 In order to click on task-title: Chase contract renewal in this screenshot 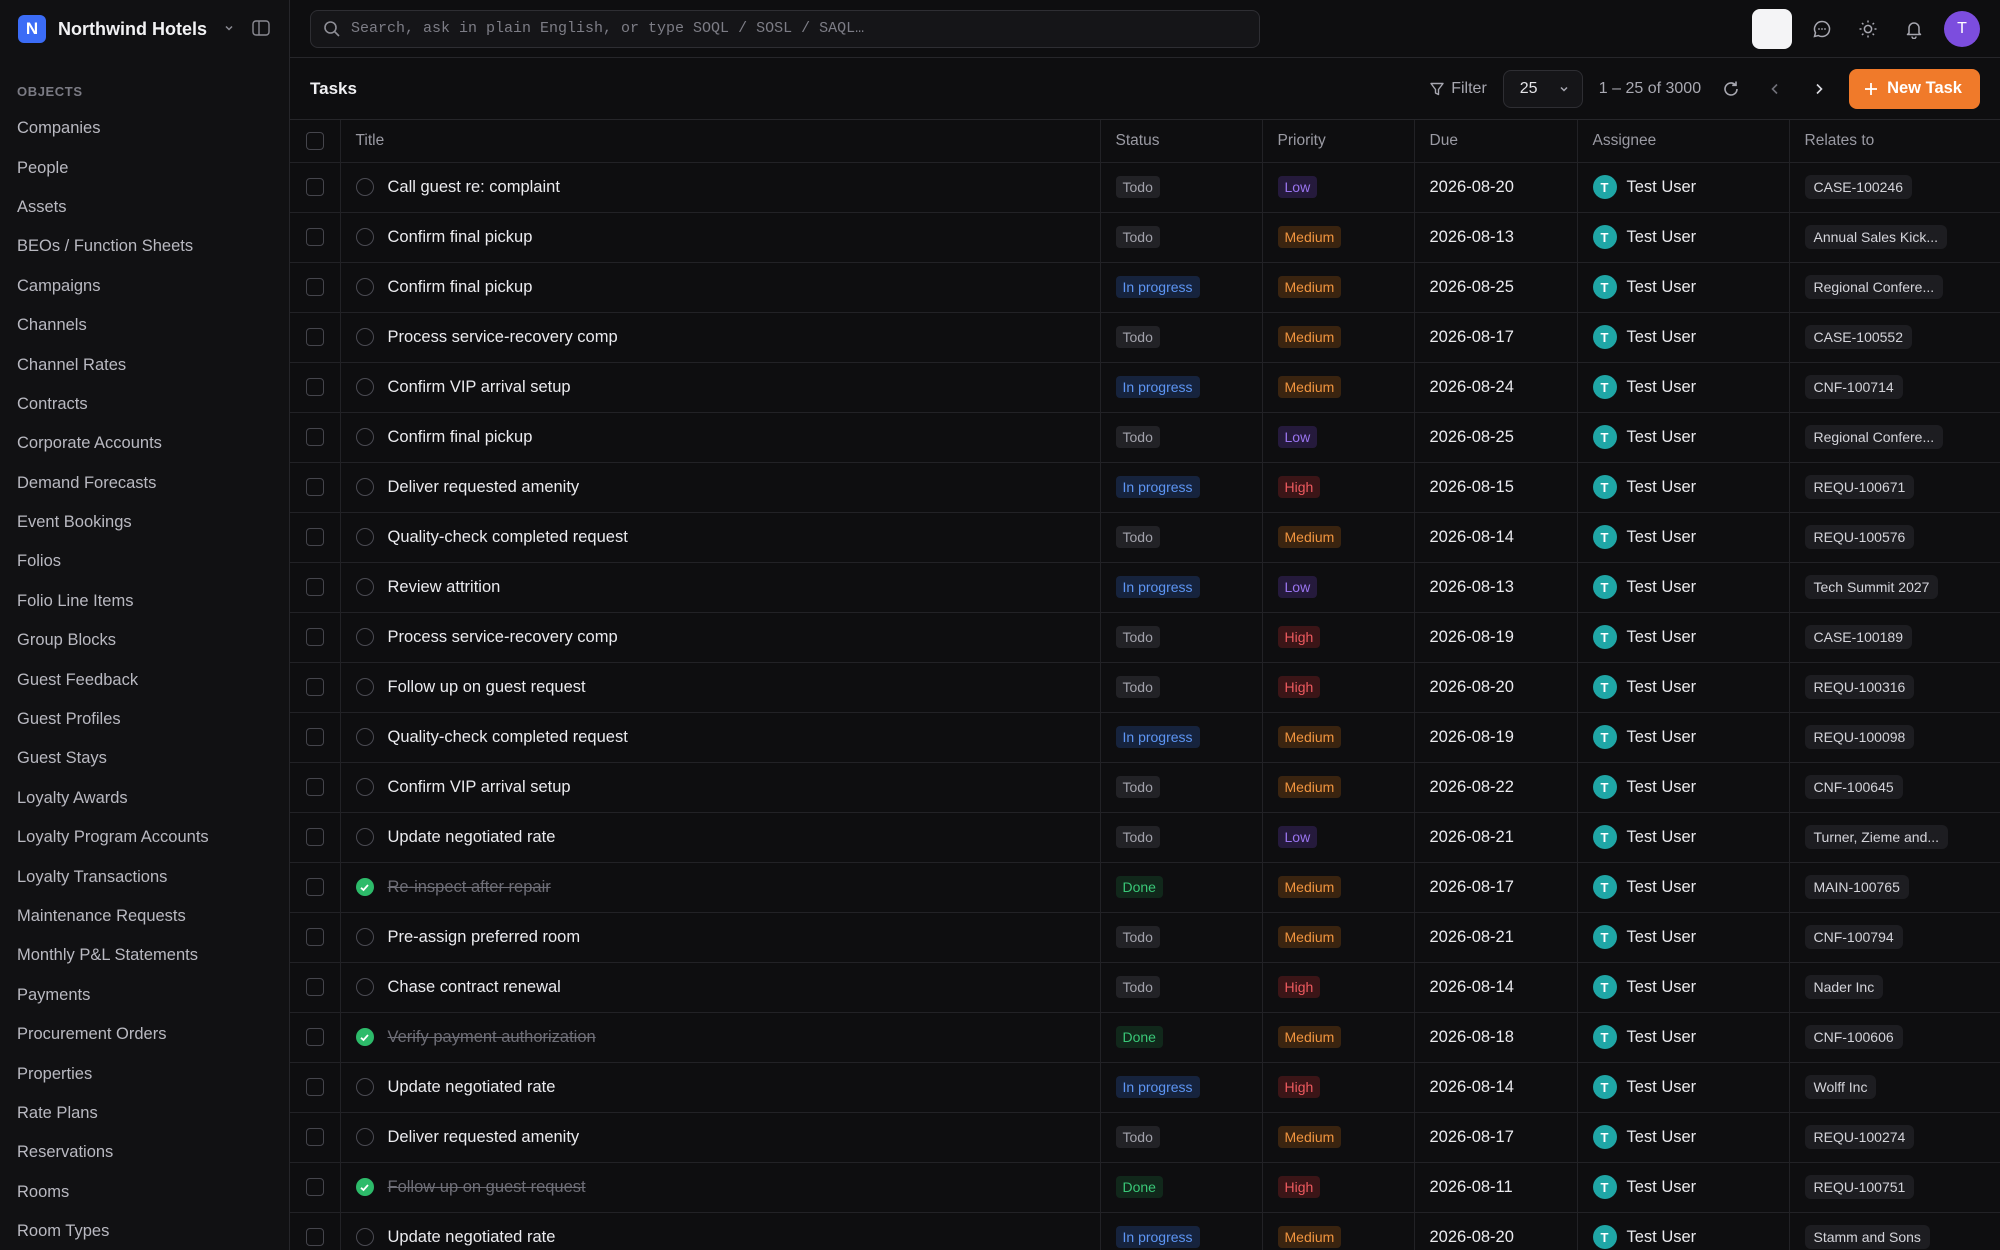, I will do `click(474, 987)`.